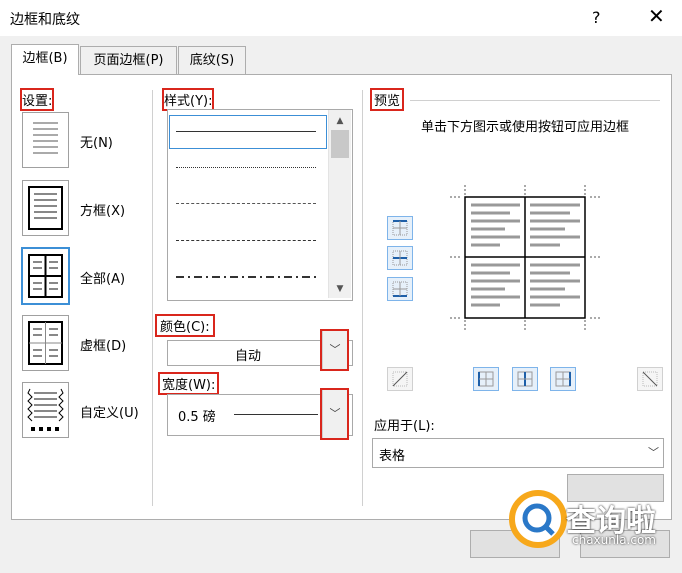 The image size is (682, 573). Describe the element at coordinates (340, 289) in the screenshot. I see `scroll-down-icon: ▼` at that location.